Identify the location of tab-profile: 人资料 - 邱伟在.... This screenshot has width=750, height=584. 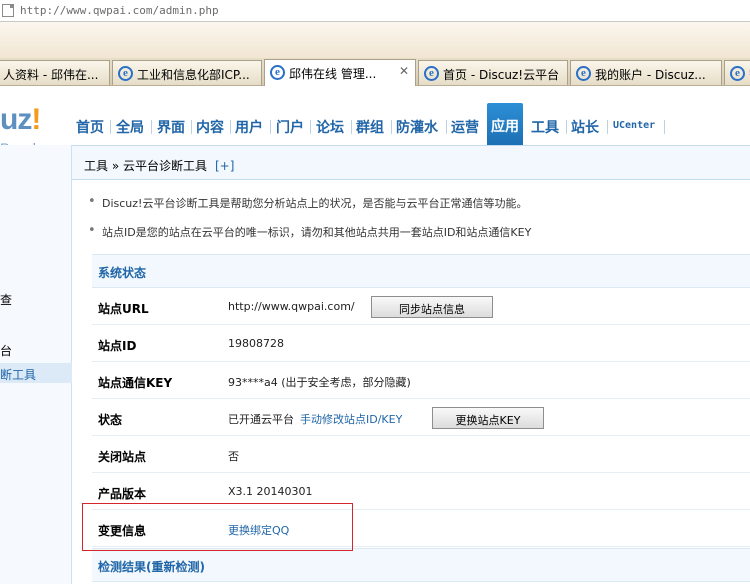
(55, 72).